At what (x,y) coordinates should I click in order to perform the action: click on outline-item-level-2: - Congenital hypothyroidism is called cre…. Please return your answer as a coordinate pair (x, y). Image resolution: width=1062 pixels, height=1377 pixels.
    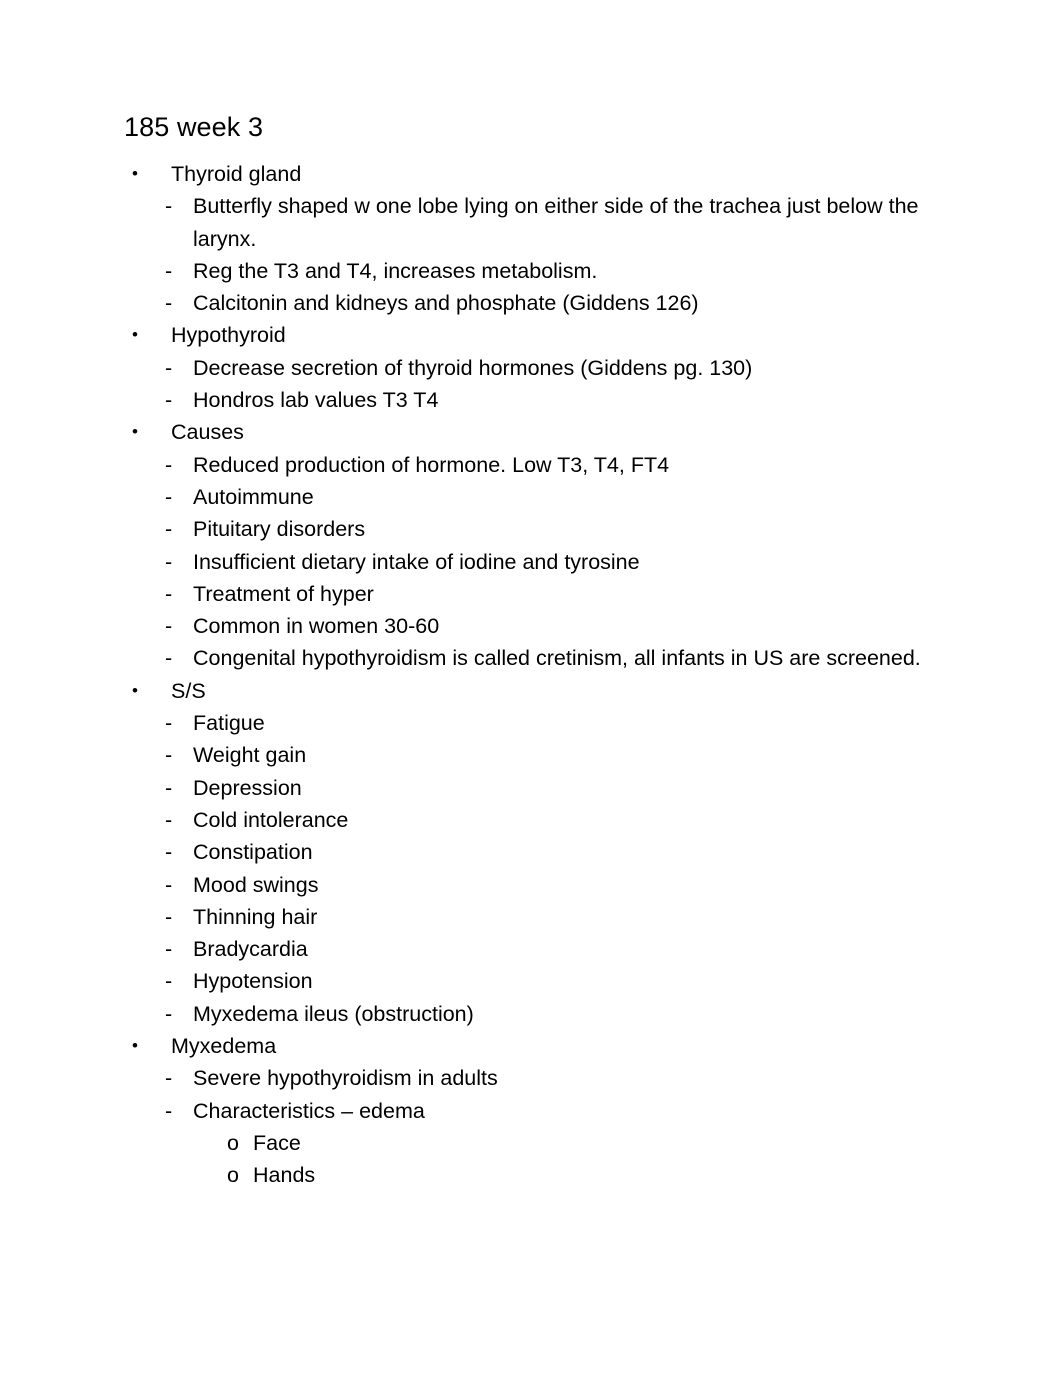
    Looking at the image, I should click on (547, 658).